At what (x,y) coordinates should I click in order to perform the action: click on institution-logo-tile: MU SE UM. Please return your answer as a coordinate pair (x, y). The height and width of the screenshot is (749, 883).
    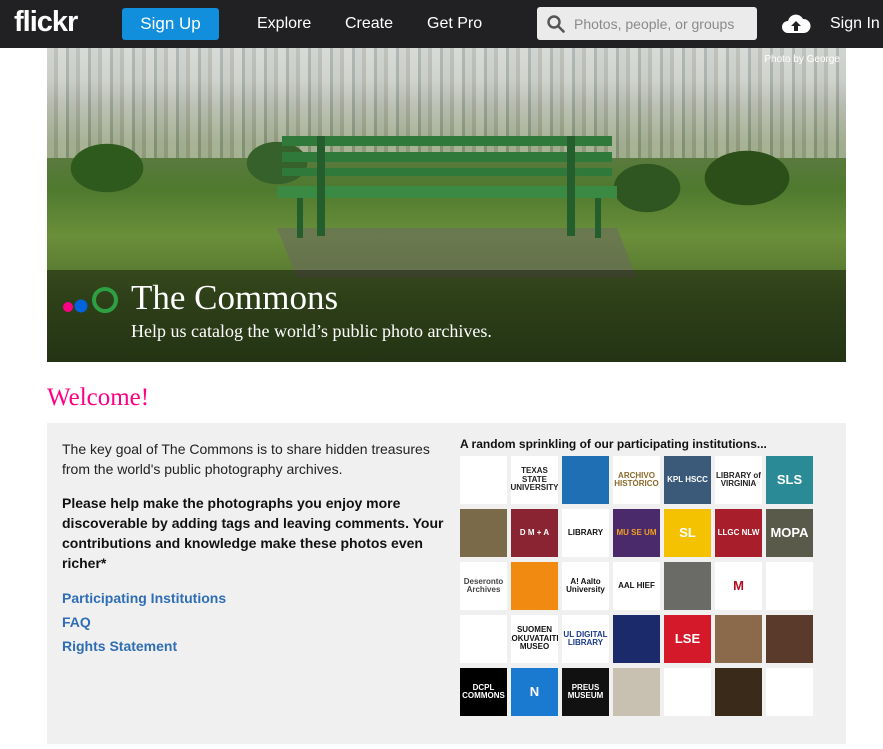
    Looking at the image, I should click on (636, 533).